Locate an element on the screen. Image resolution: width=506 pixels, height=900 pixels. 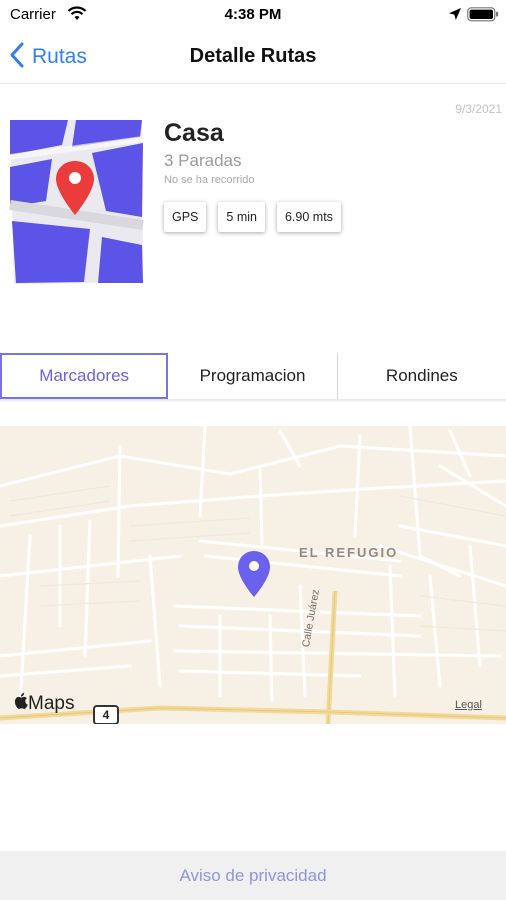
road-number-badge: 4 is located at coordinates (106, 714).